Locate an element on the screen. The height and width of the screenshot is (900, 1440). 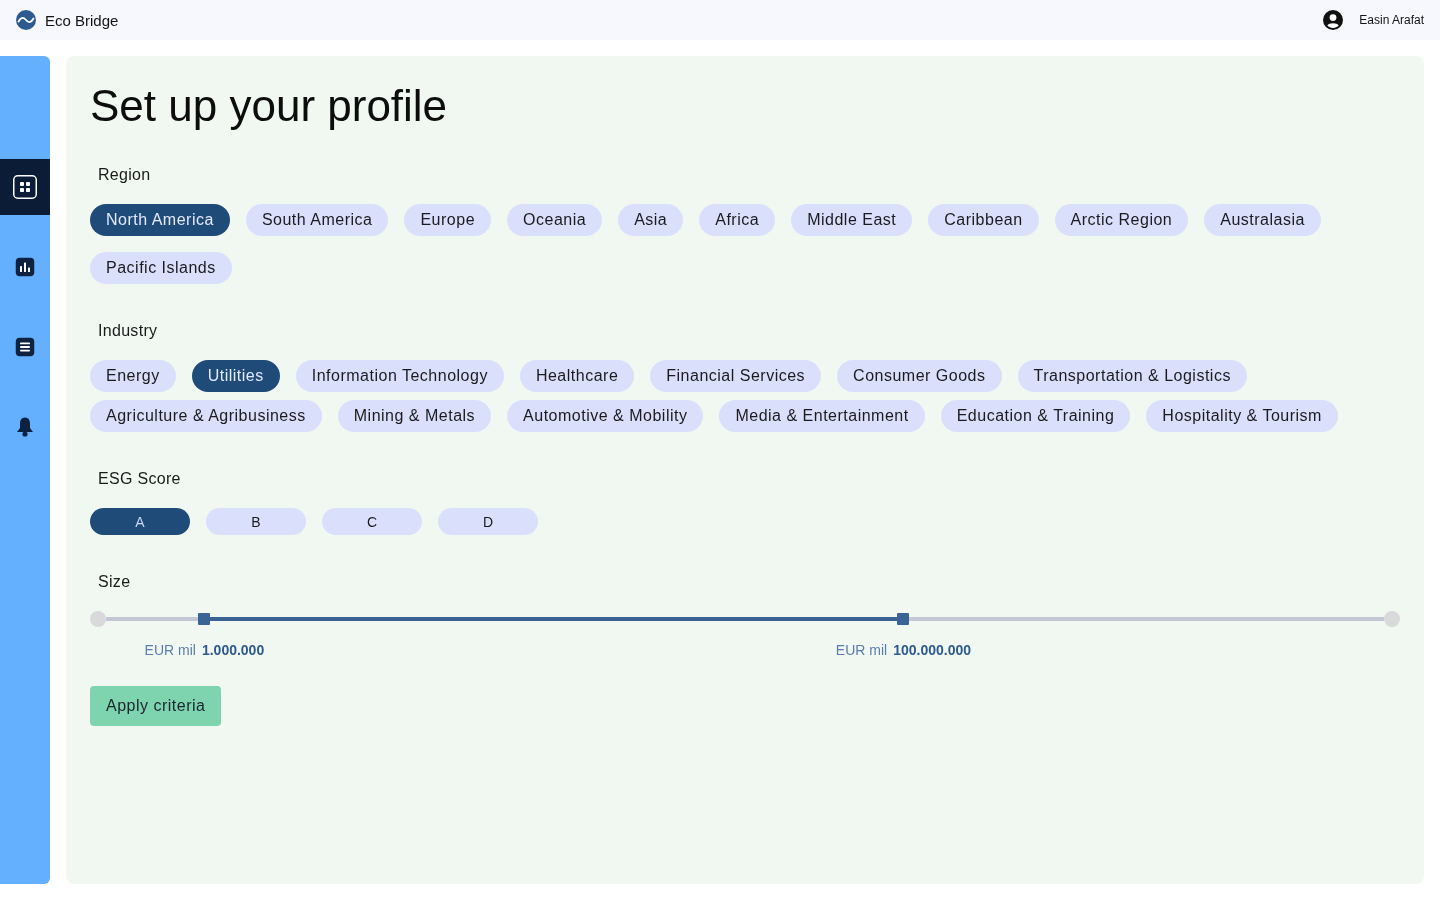
filter-chip: Australasia is located at coordinates (1262, 220).